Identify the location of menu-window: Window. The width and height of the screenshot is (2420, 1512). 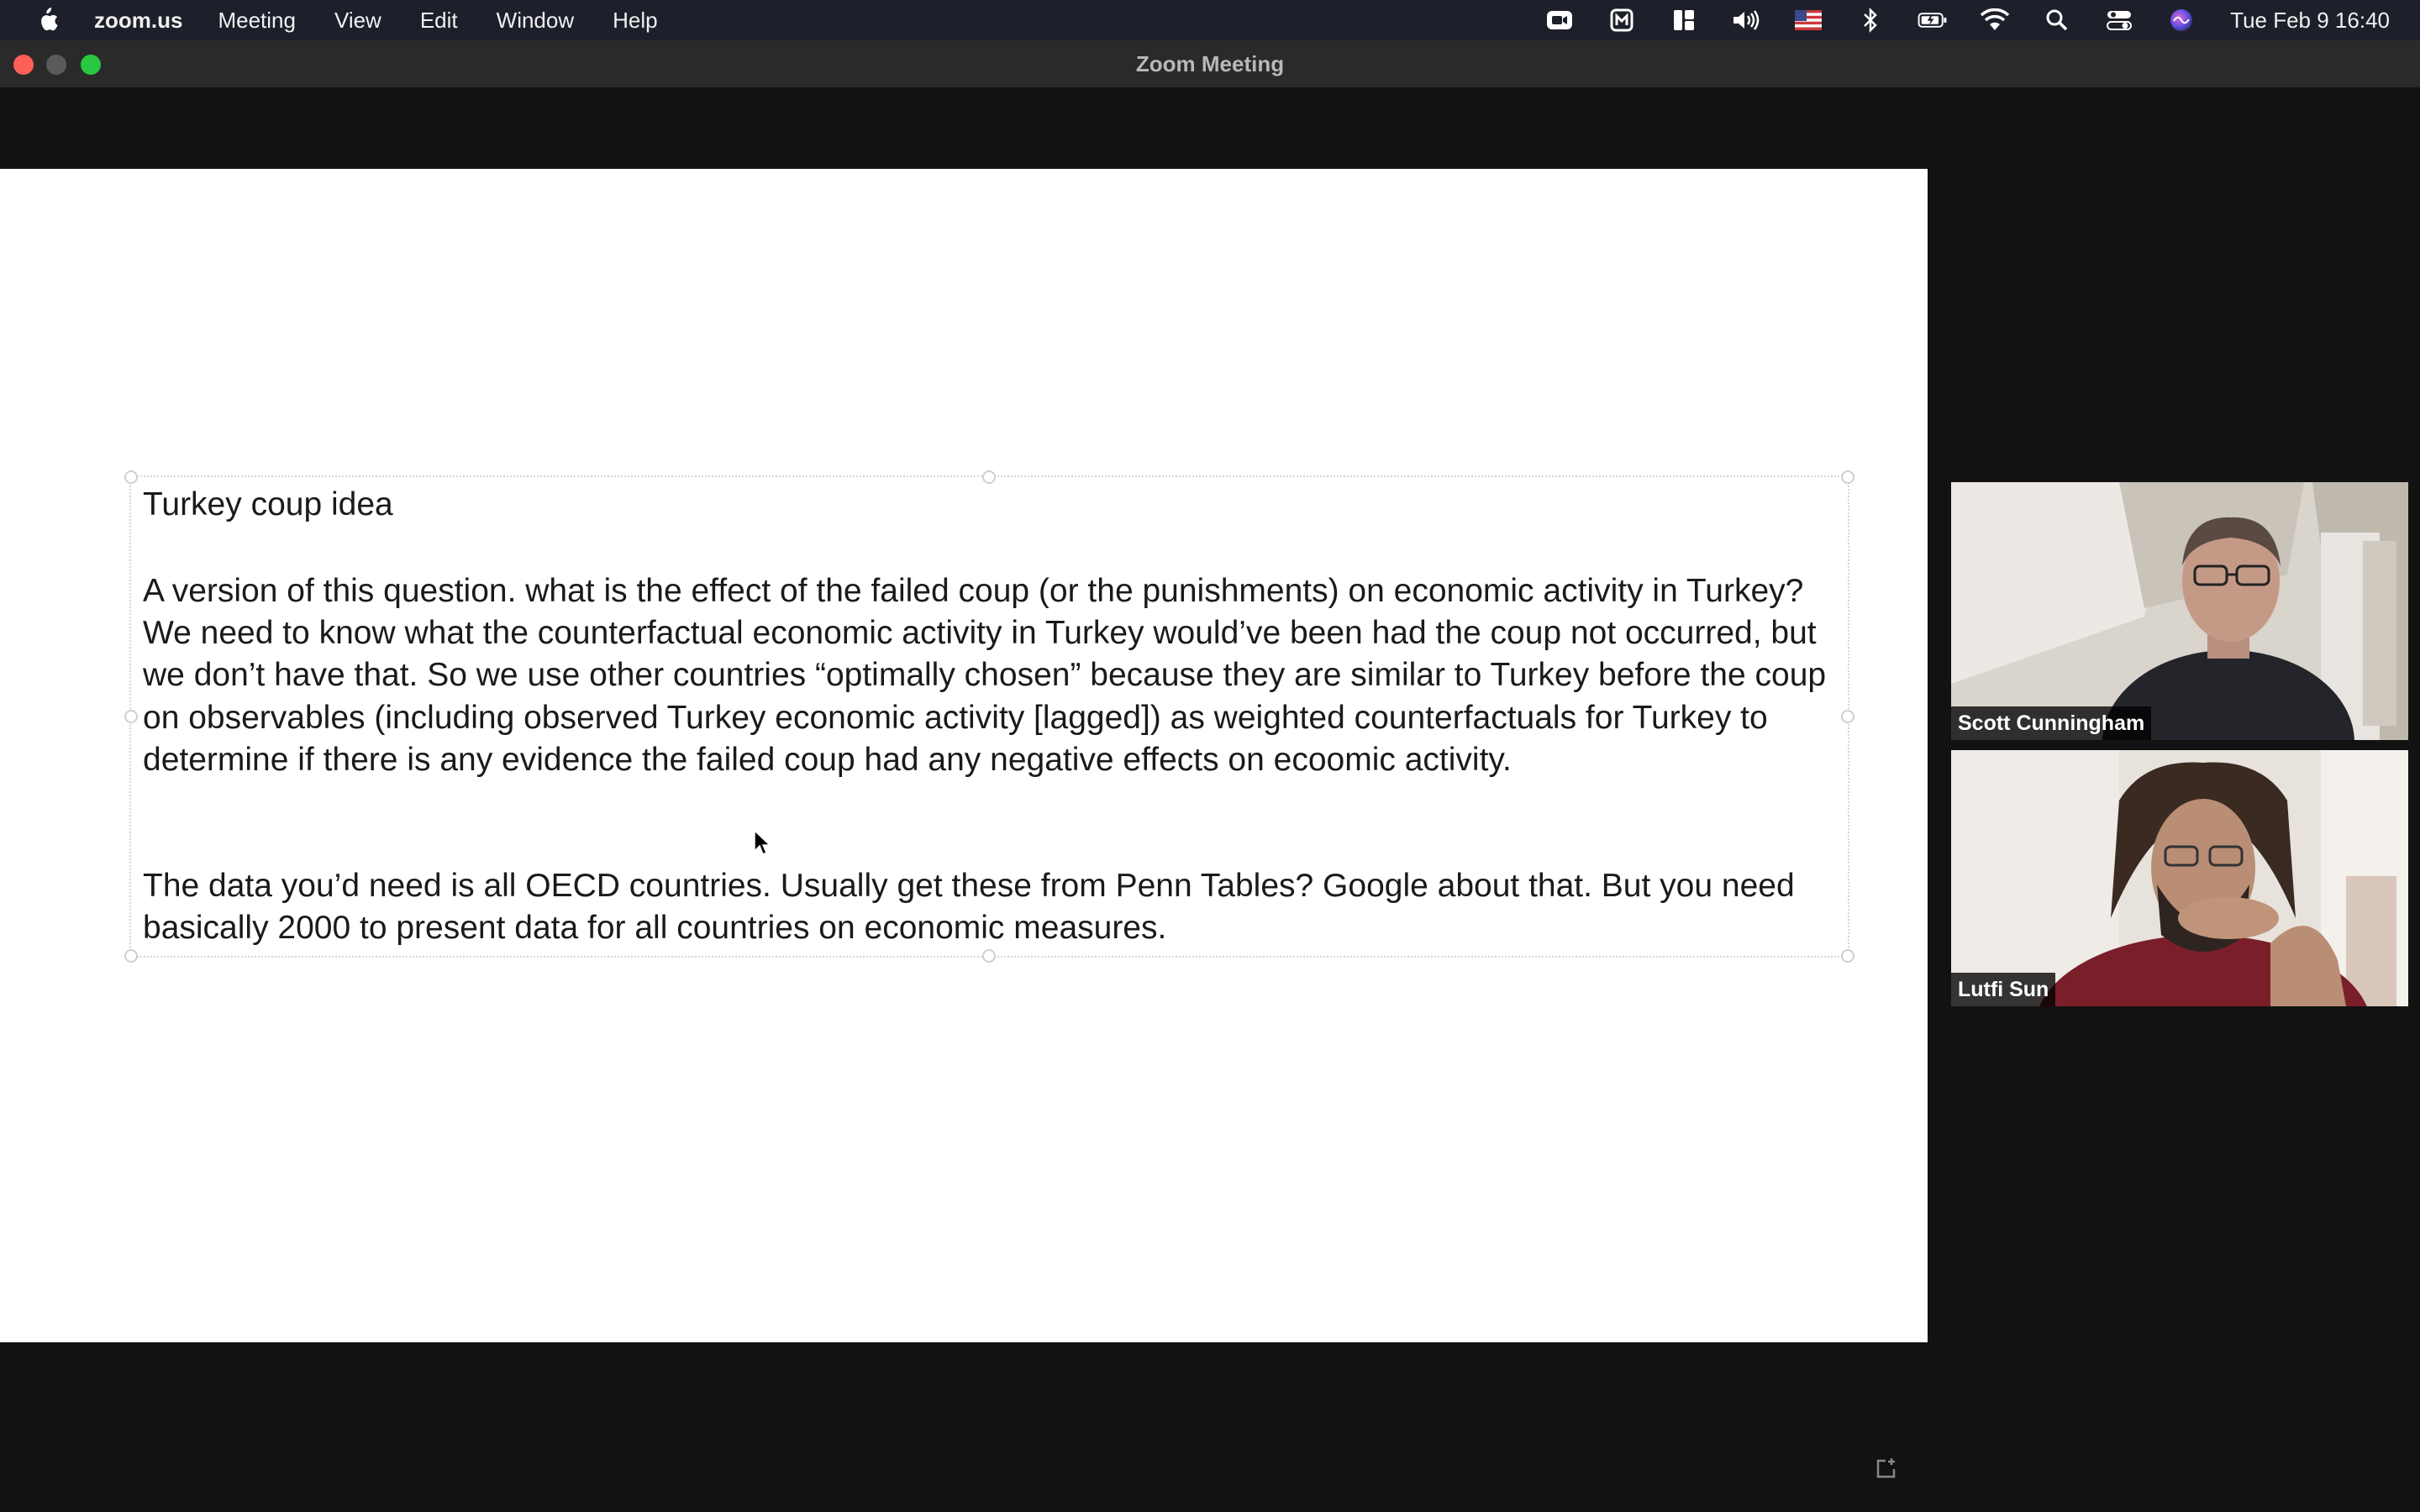
(536, 21).